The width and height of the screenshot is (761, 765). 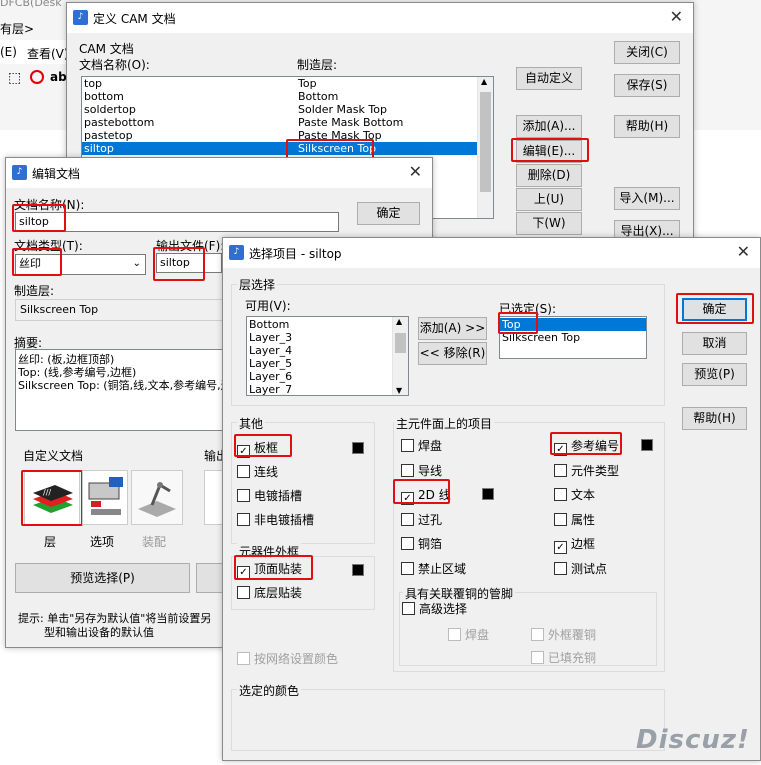 I want to click on edit-ok-button: 确定, so click(x=388, y=213).